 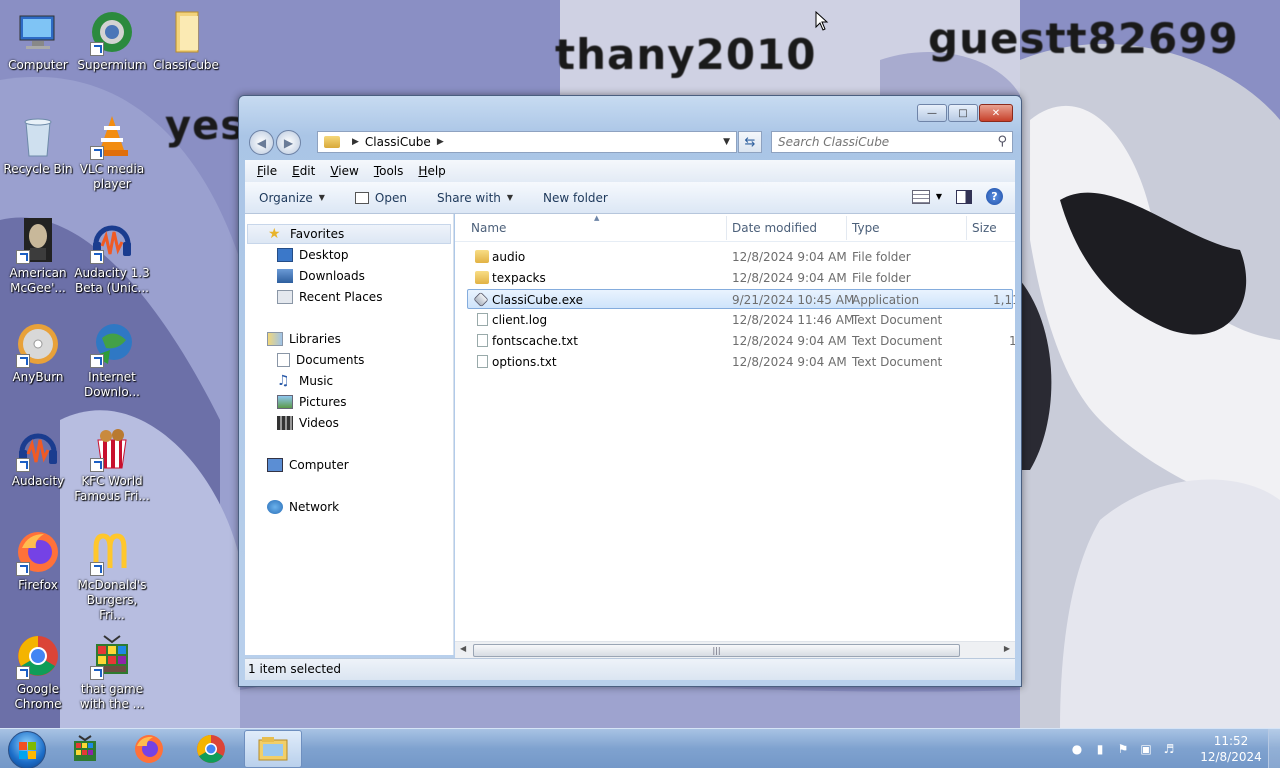 I want to click on pictures-icon, so click(x=285, y=402).